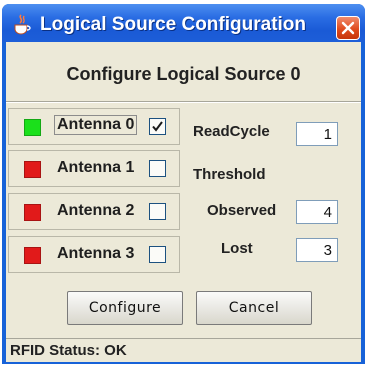  What do you see at coordinates (231, 131) in the screenshot?
I see `readcycle-label: ReadCycle` at bounding box center [231, 131].